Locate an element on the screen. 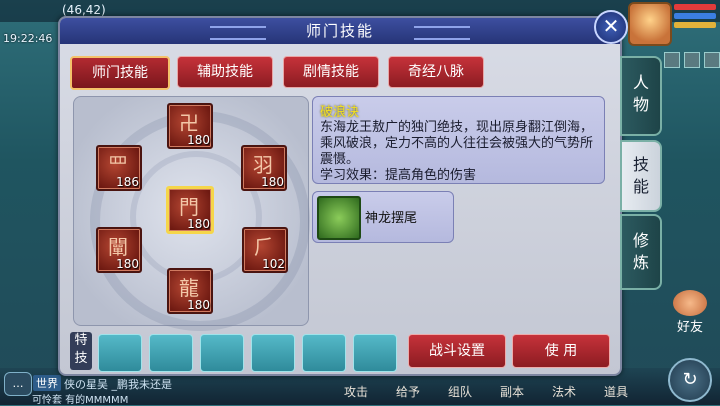 The height and width of the screenshot is (406, 720). special-skills-bar: 特技 战斗设置 使 用 is located at coordinates (340, 351).